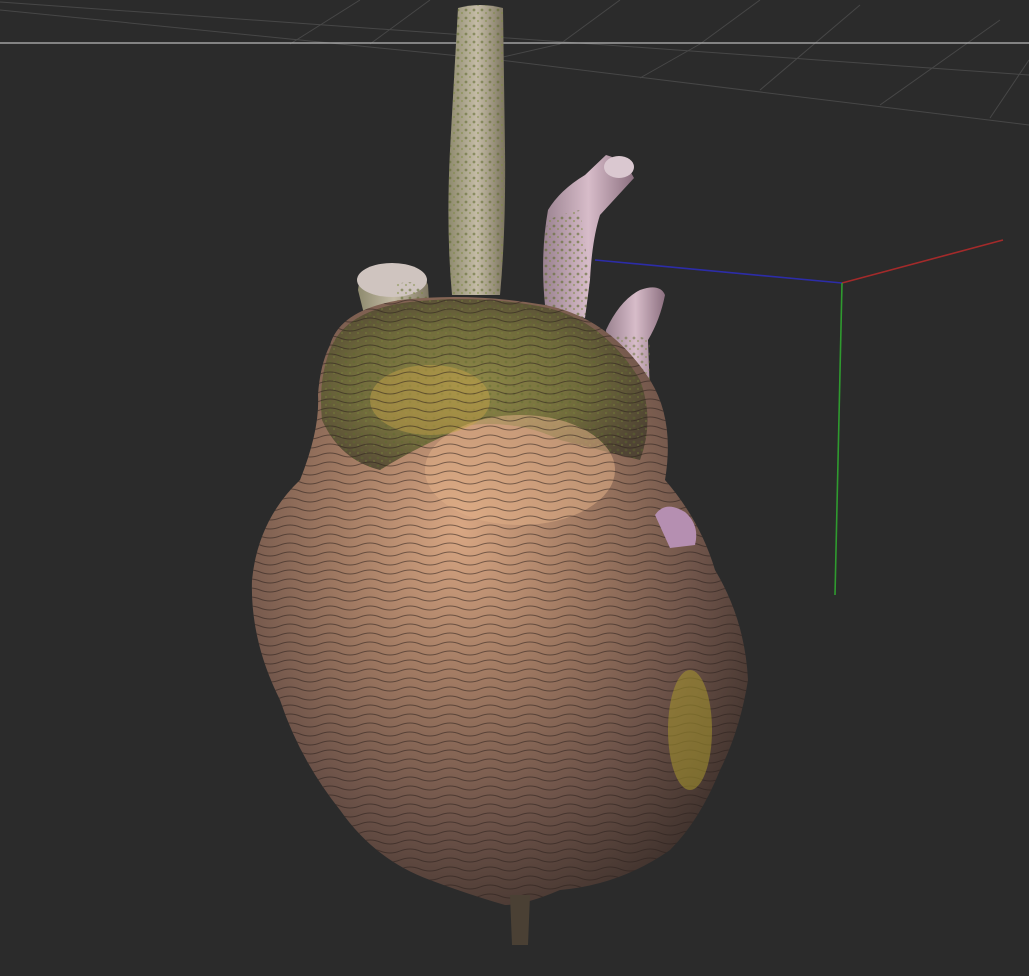 The width and height of the screenshot is (1029, 976). I want to click on y-axis-line, so click(838, 439).